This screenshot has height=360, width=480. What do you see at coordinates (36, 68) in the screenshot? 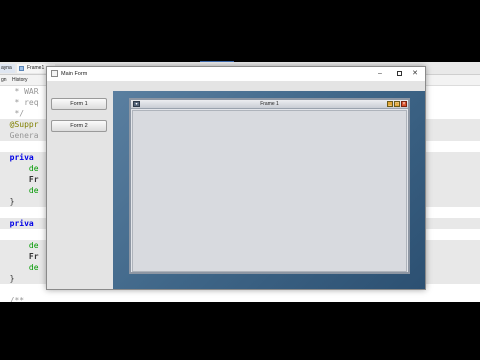
I see `ide-tab-label: Frame1` at bounding box center [36, 68].